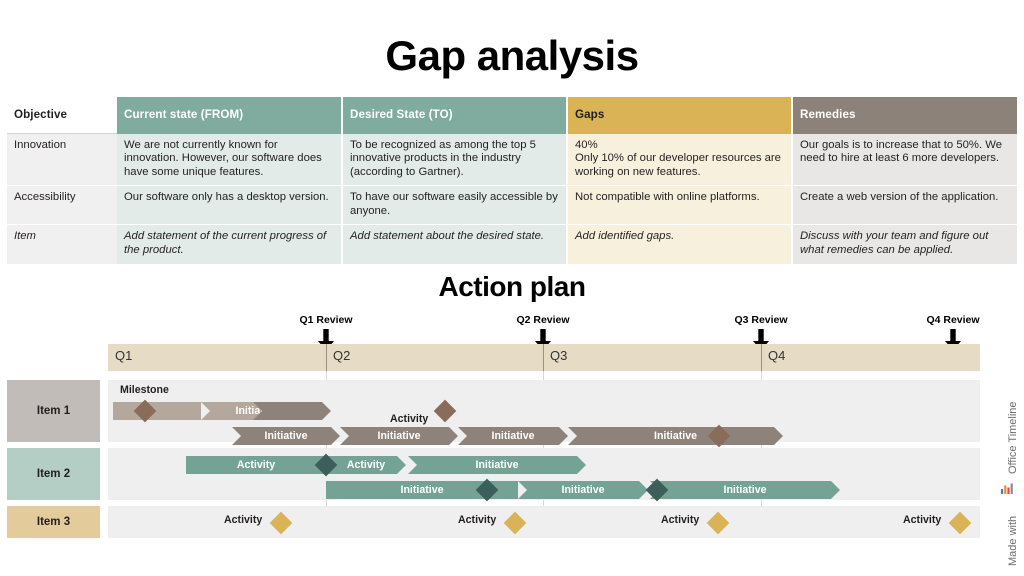 The height and width of the screenshot is (576, 1024). What do you see at coordinates (777, 355) in the screenshot?
I see `quarter-label-q4: Q4` at bounding box center [777, 355].